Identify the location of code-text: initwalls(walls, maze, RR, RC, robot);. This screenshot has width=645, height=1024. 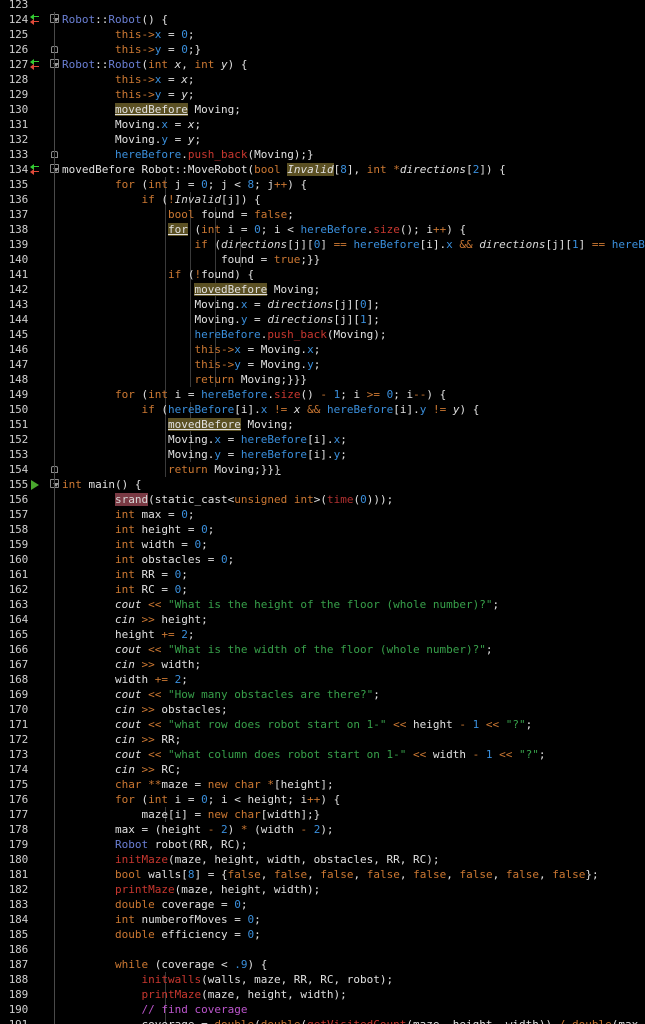
(227, 979).